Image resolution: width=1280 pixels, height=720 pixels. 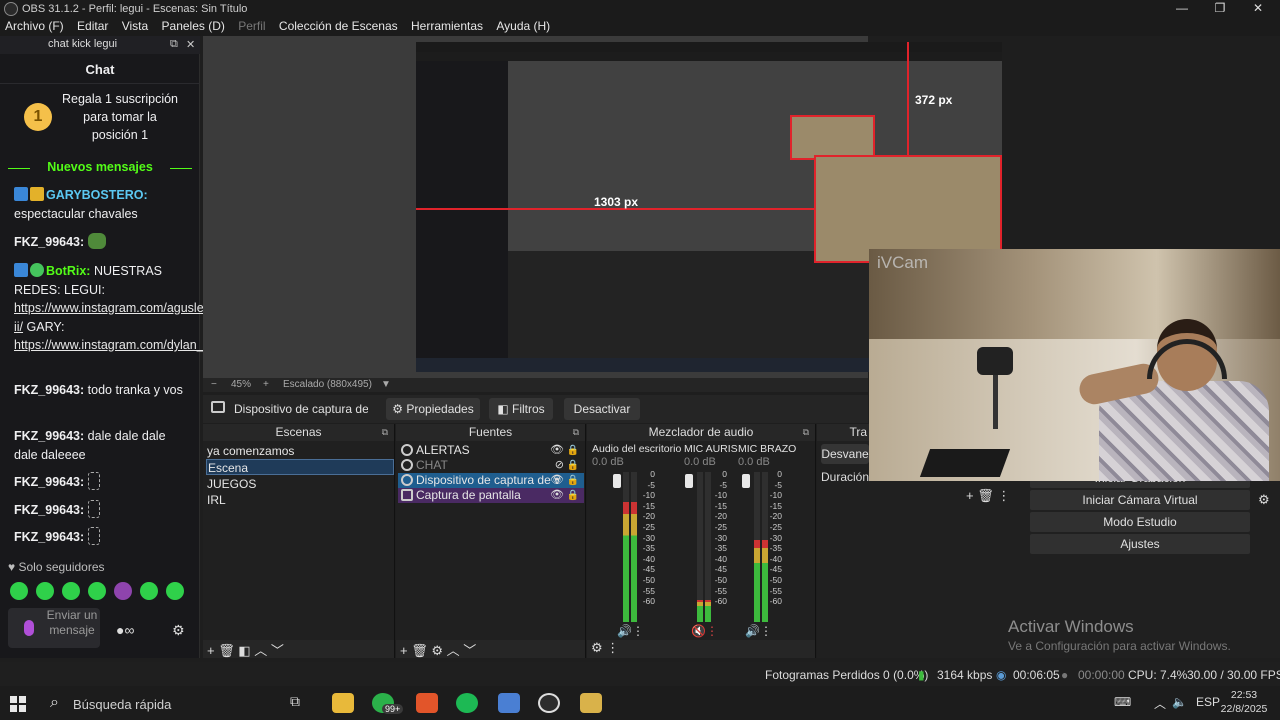 I want to click on language-indicator: ESP, so click(x=1208, y=702).